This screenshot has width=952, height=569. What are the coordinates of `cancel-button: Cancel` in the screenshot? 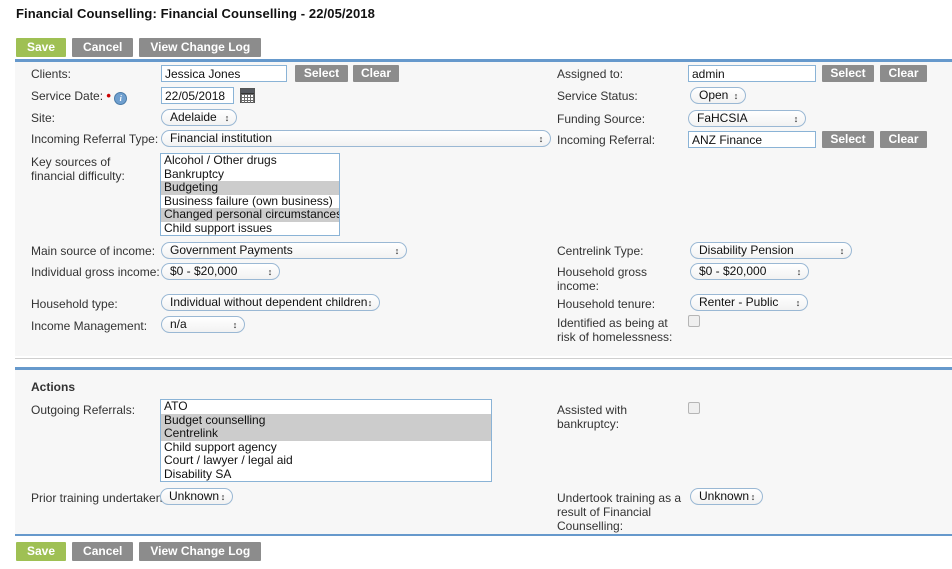 It's located at (103, 47).